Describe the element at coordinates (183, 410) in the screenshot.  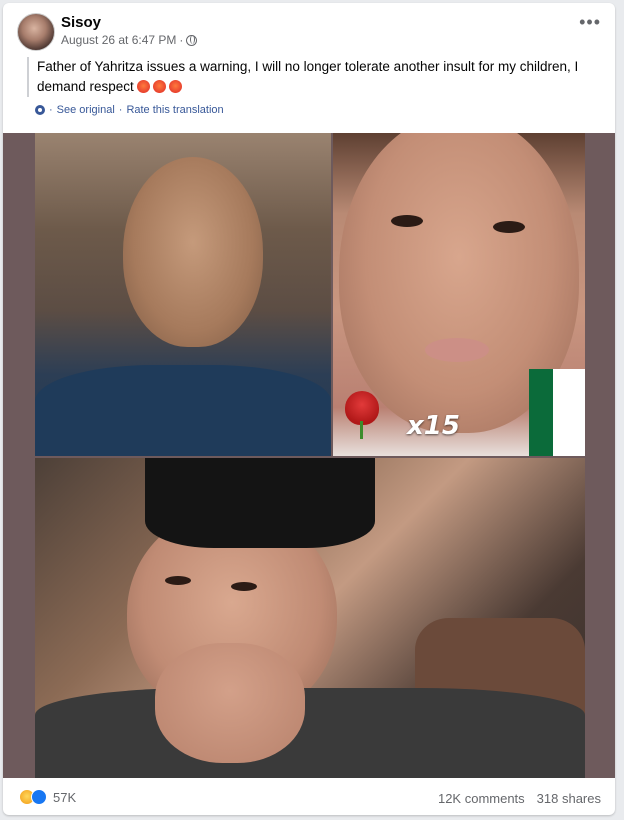
I see `shirt-image` at that location.